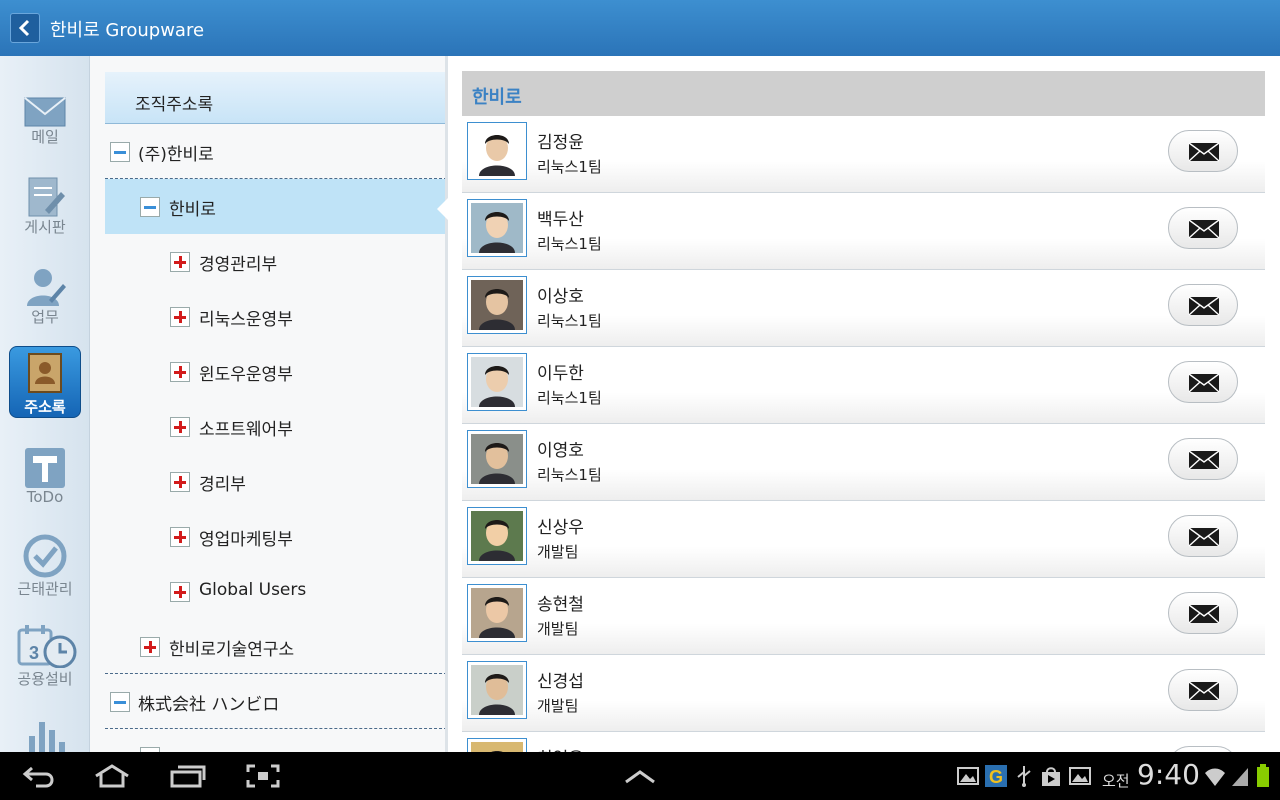 This screenshot has width=1280, height=800. Describe the element at coordinates (863, 616) in the screenshot. I see `contact-row: 송현철 개발팀` at that location.